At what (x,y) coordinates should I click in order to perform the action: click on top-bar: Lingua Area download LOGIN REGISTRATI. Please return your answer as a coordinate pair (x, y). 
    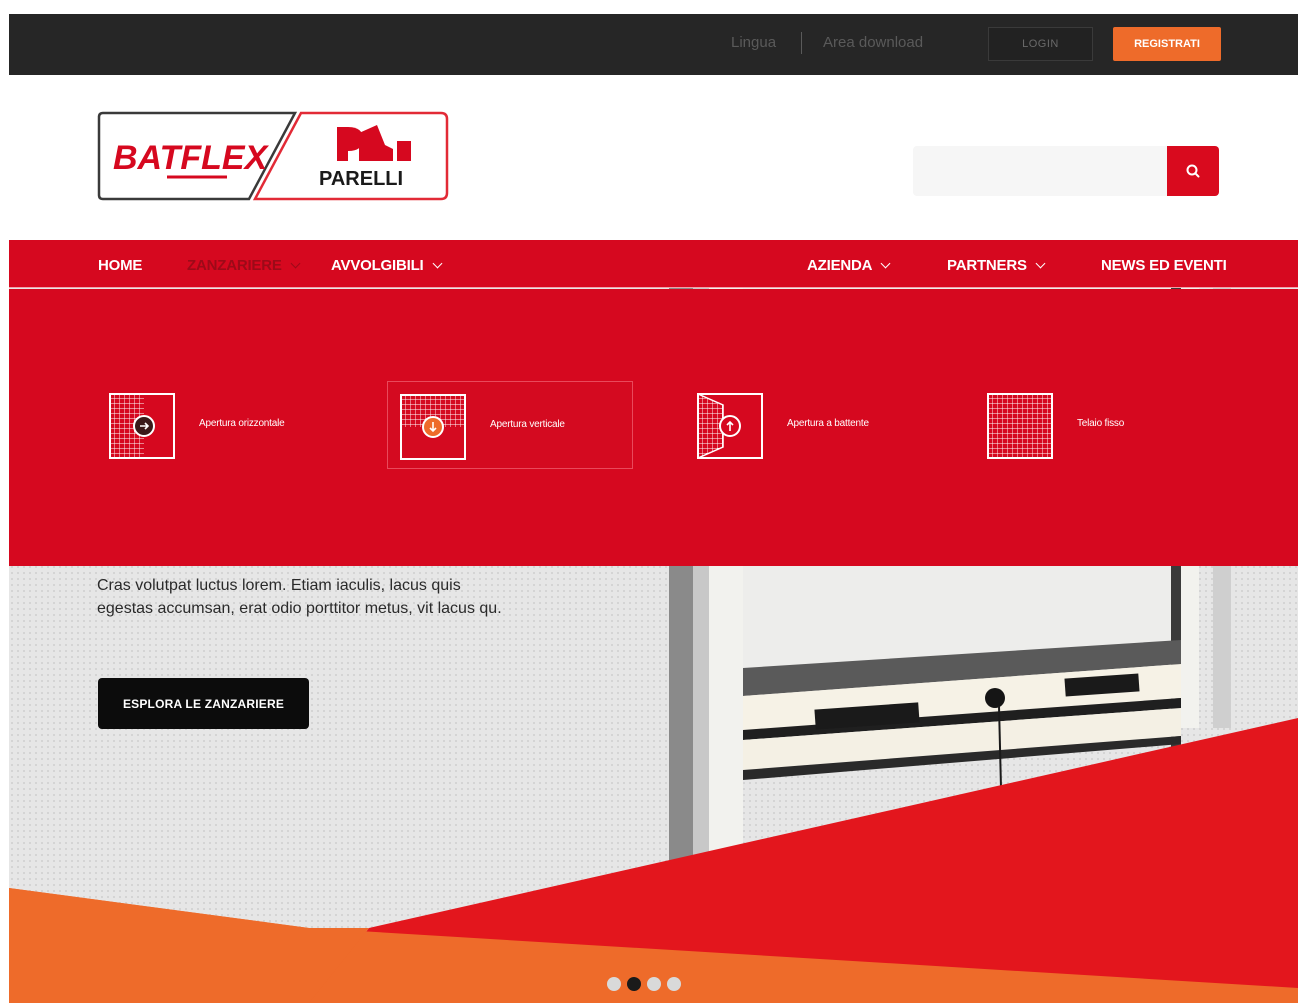
    Looking at the image, I should click on (653, 44).